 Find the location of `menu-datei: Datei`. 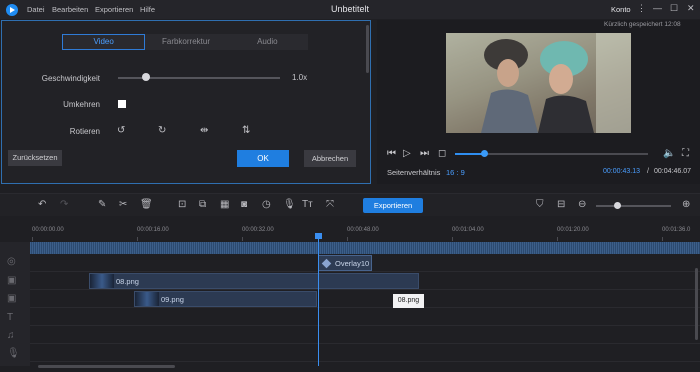

menu-datei: Datei is located at coordinates (36, 9).